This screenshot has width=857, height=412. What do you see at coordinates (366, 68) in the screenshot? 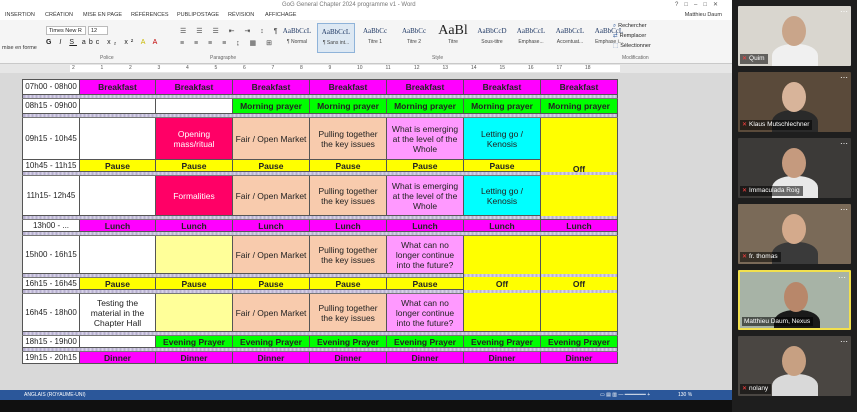
I see `horizontal-ruler: 2 1 2 3 4 5 6 7 8 9 10 11 12 13 14 15 16 17 18` at bounding box center [366, 68].